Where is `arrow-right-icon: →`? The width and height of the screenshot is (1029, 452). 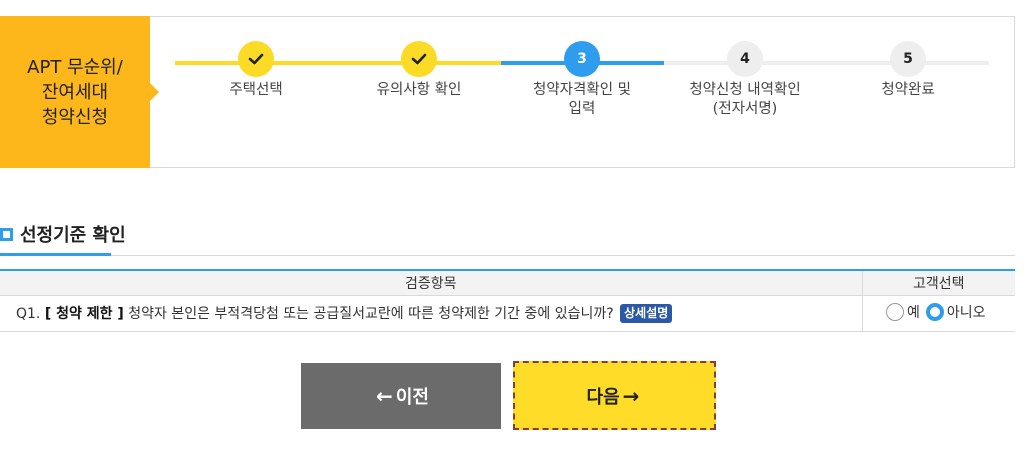 arrow-right-icon: → is located at coordinates (631, 395).